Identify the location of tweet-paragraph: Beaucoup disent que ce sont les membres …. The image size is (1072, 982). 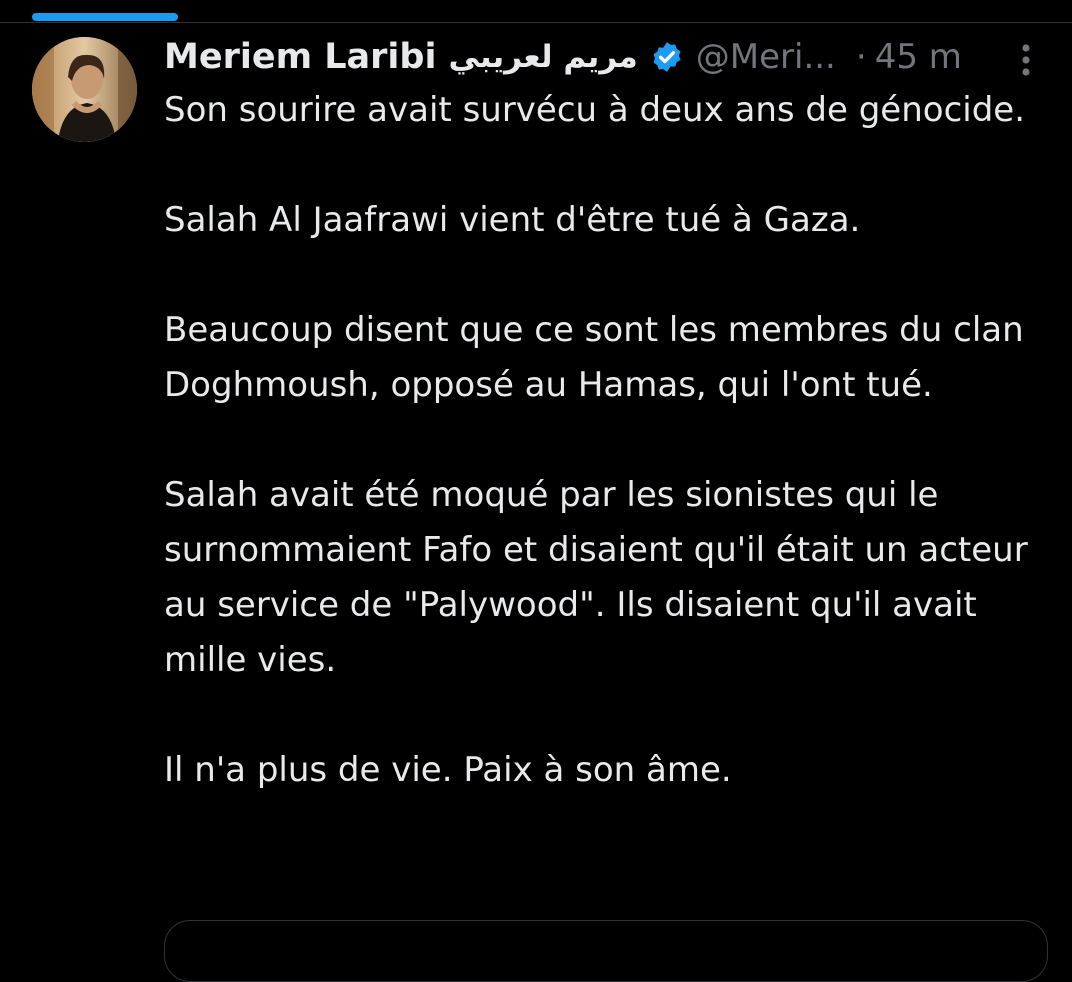
(594, 357).